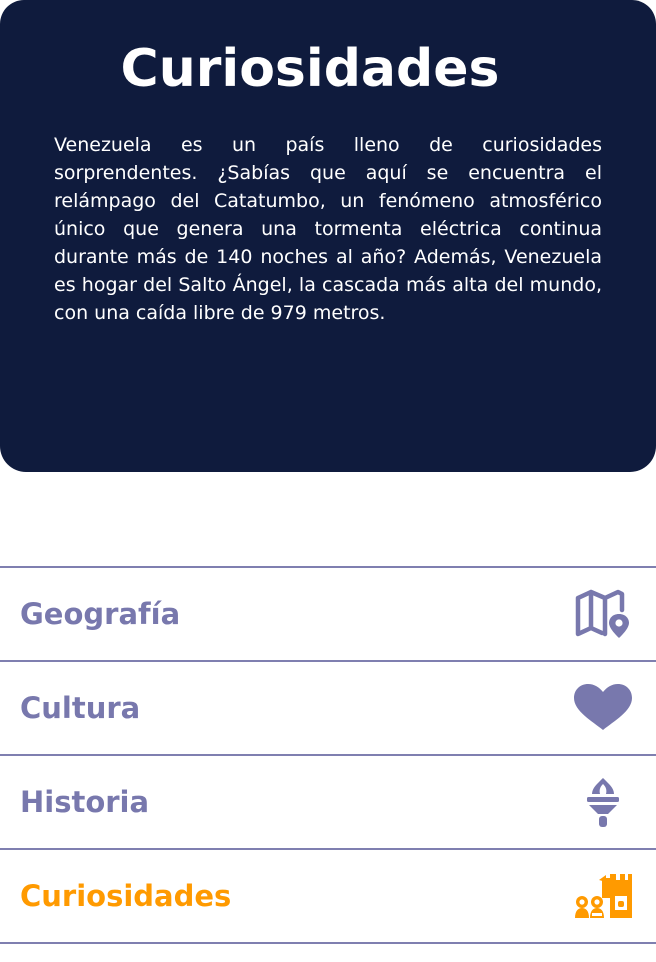  I want to click on menu-item-geografia: Geografía, so click(328, 613).